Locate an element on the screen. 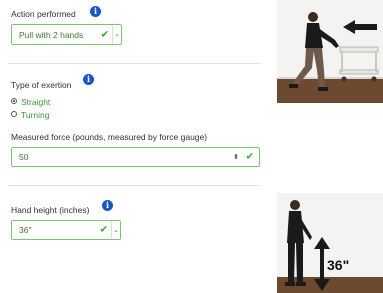 The height and width of the screenshot is (293, 383). radio-turning-label: Turning is located at coordinates (35, 114).